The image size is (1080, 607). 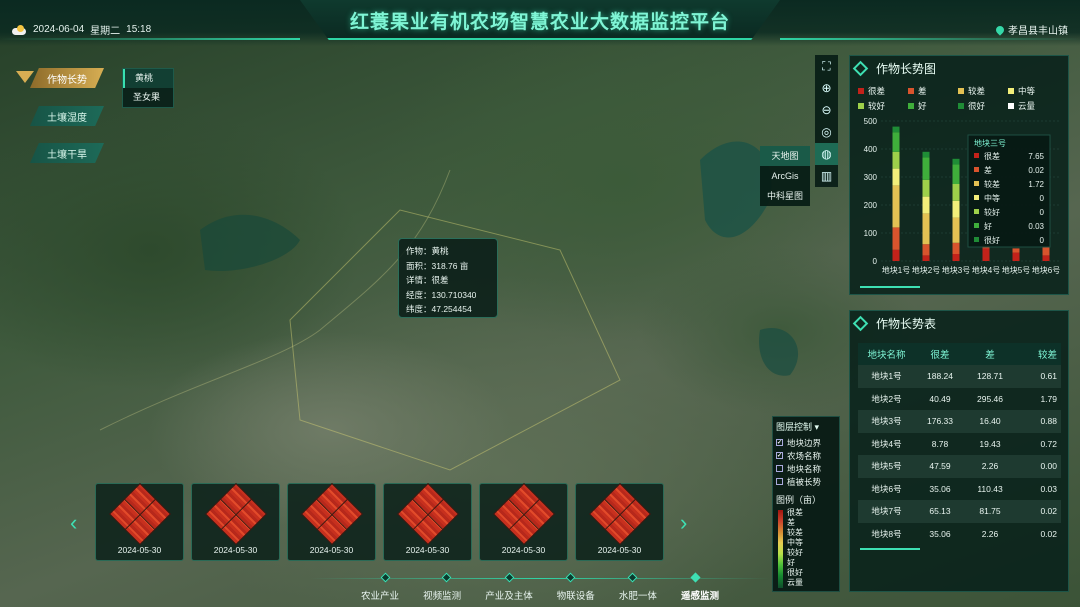 What do you see at coordinates (959, 466) in the screenshot?
I see `table-row: 地块5号 47.59 2.26 0.00` at bounding box center [959, 466].